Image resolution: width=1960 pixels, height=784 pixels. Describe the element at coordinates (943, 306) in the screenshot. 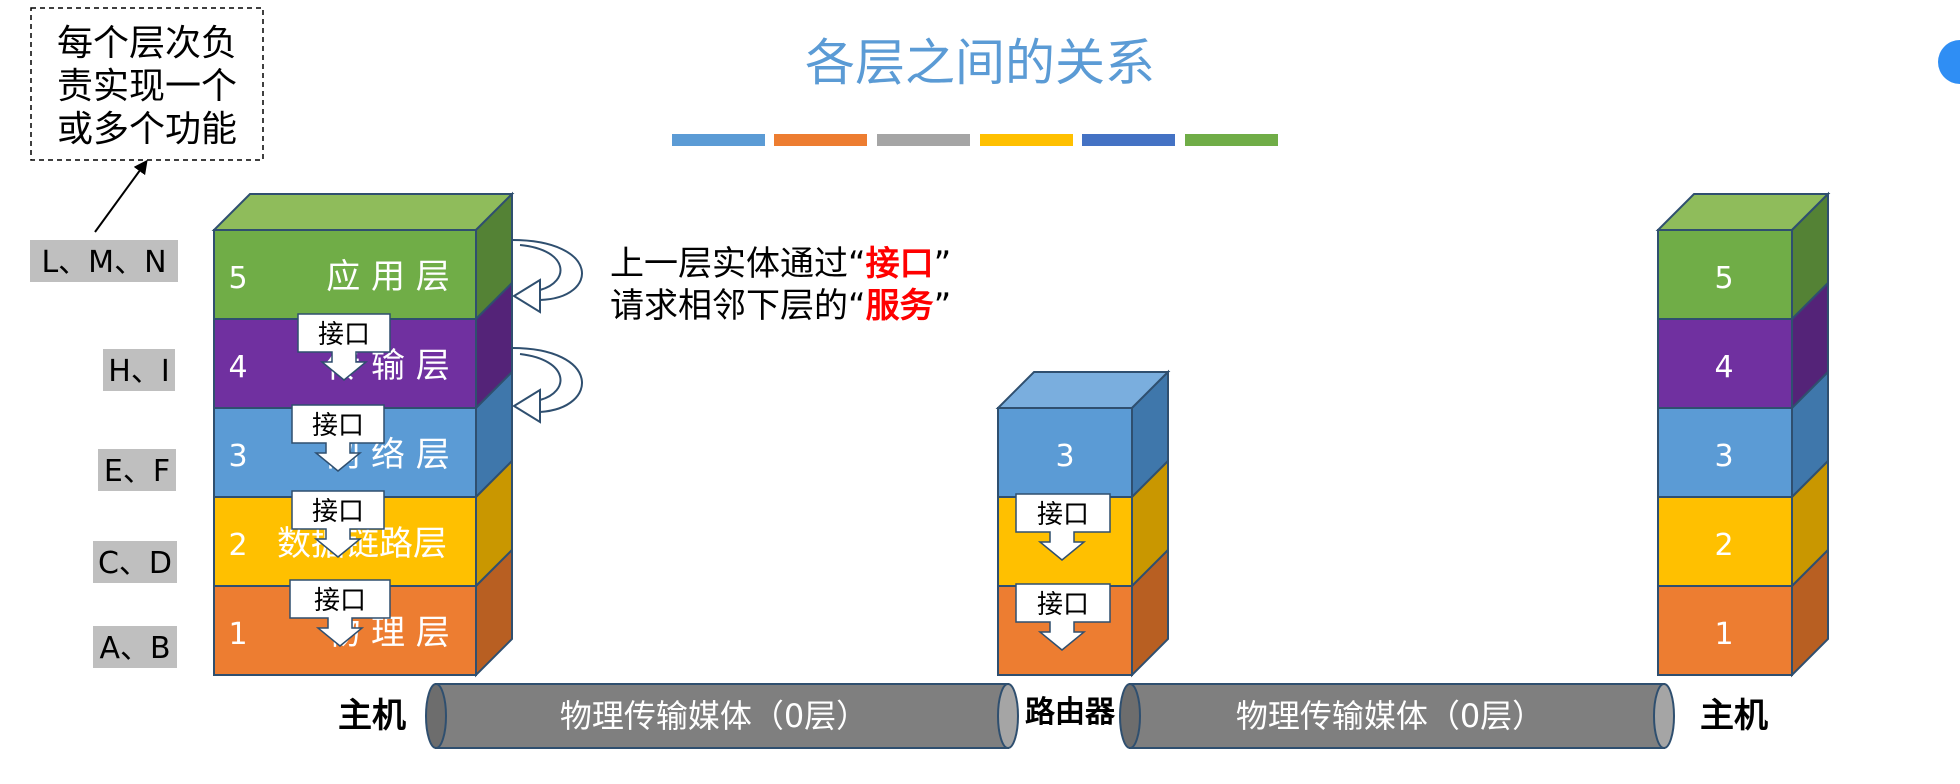

I see `service-text-2-suffix: ”` at that location.